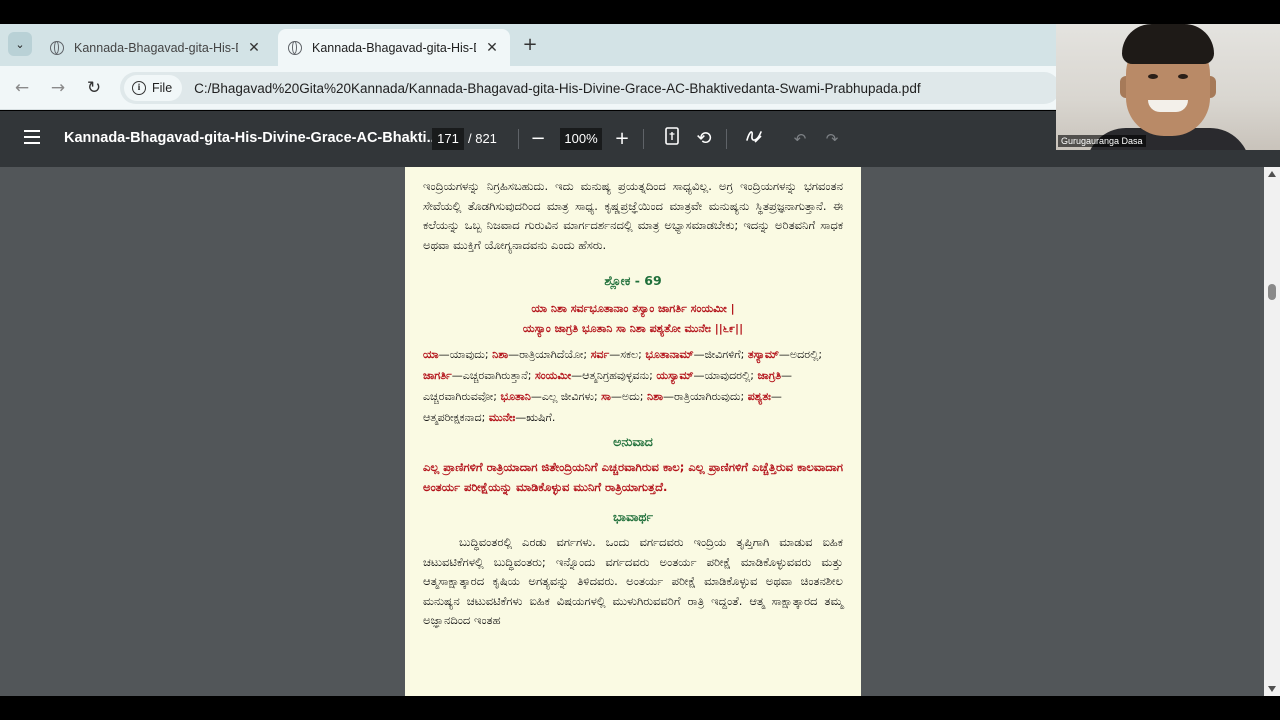  I want to click on word-meaning: —ಯಾವುದರಲ್ಲಿ;, so click(725, 375).